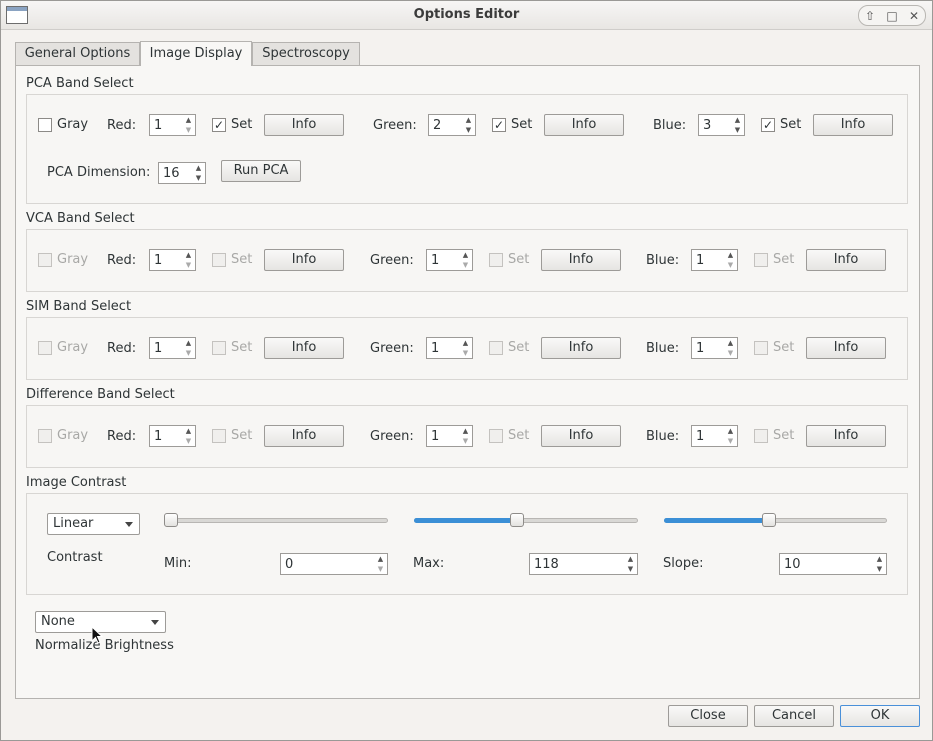 This screenshot has width=933, height=741. Describe the element at coordinates (496, 348) in the screenshot. I see `sim-green-set-checkbox` at that location.